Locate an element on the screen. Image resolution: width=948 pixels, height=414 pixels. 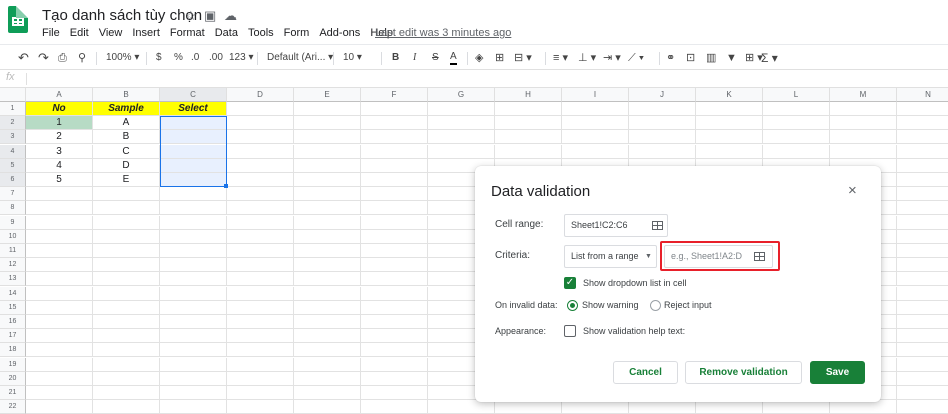
show-warning-radio is located at coordinates (572, 305).